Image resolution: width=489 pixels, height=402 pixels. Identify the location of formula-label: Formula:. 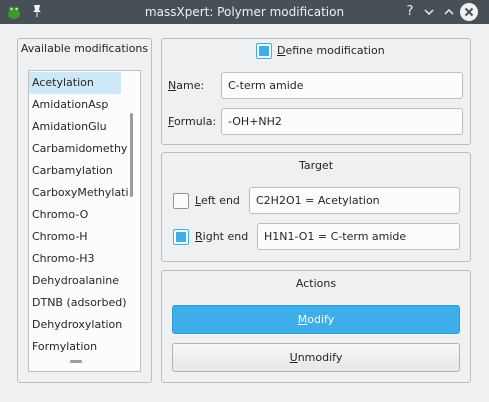
(192, 121).